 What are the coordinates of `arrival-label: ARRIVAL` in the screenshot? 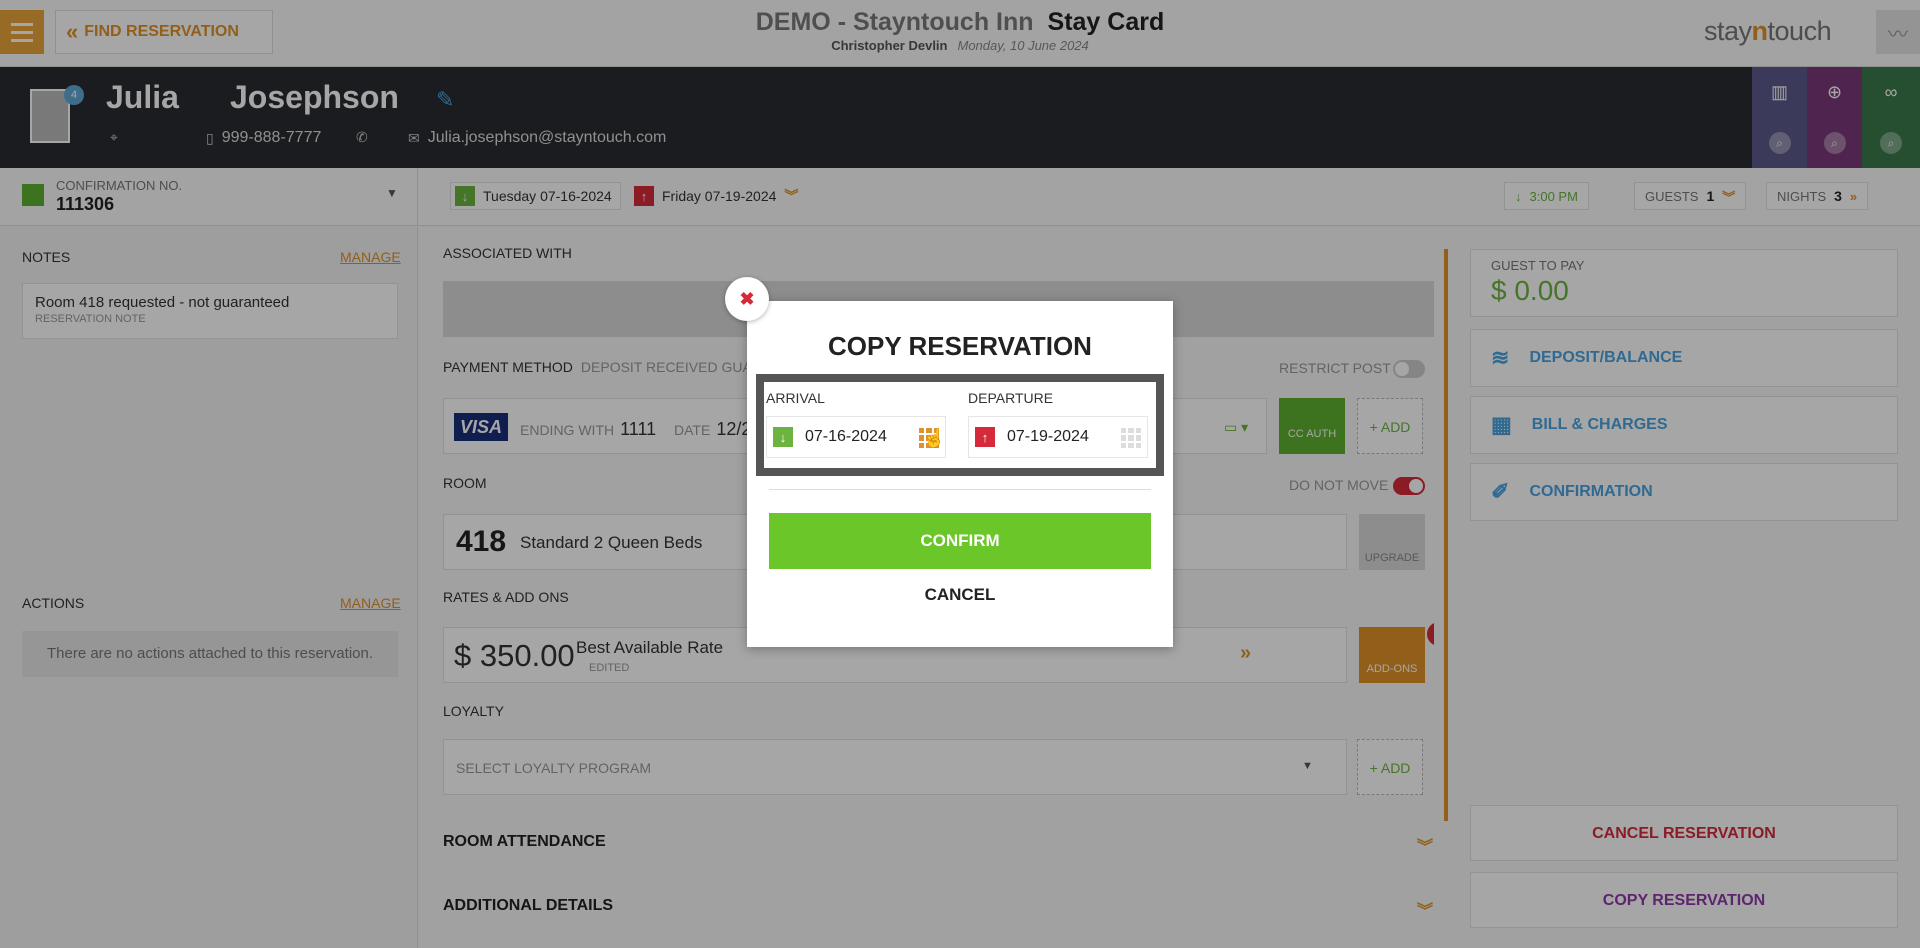 It's located at (795, 398).